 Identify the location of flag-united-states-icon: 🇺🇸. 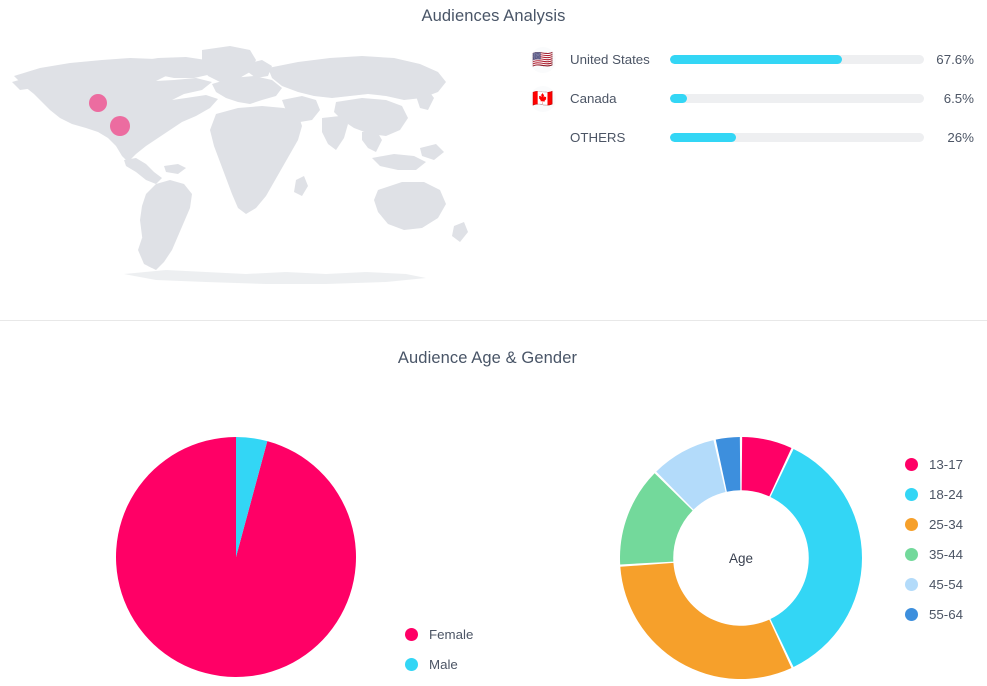
(543, 59).